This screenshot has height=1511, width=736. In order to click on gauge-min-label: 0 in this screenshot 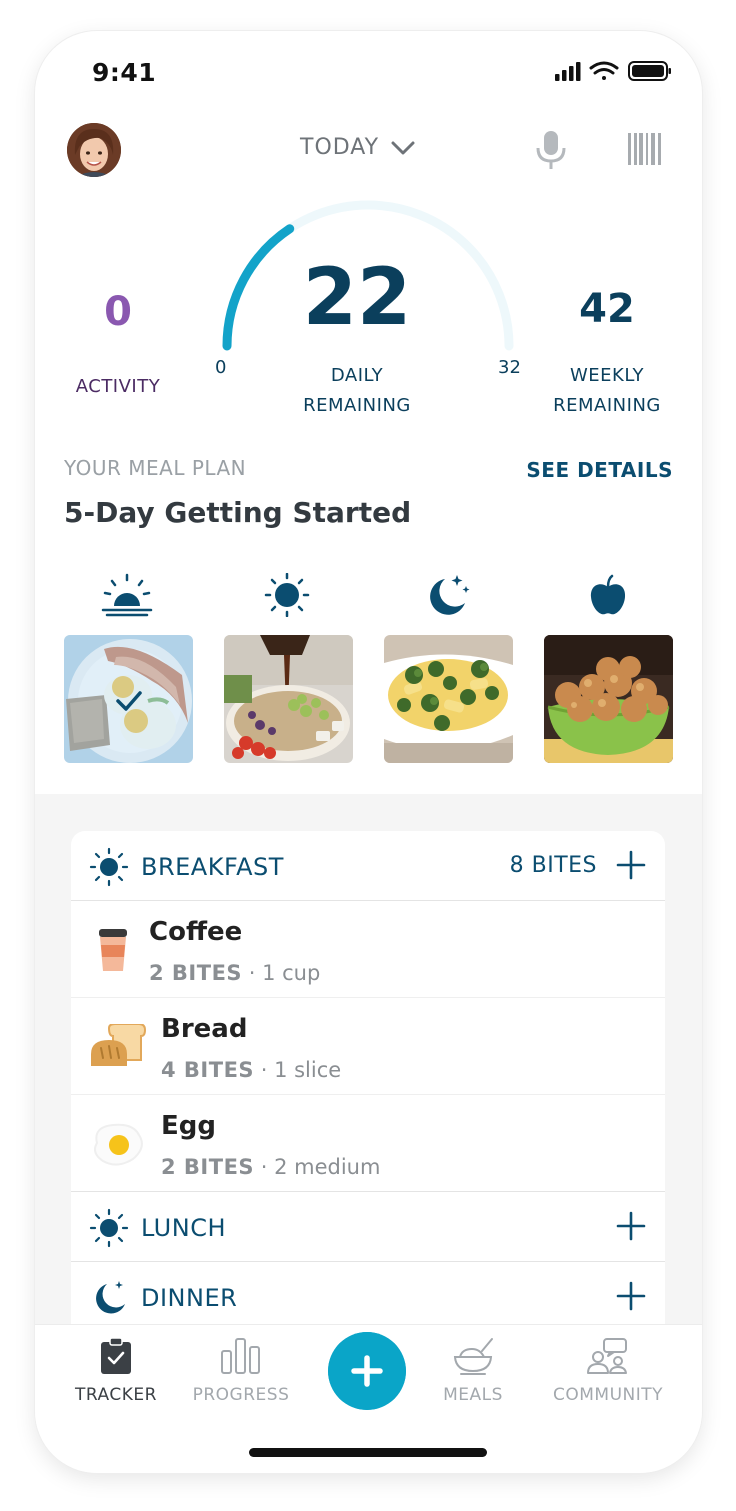, I will do `click(221, 367)`.